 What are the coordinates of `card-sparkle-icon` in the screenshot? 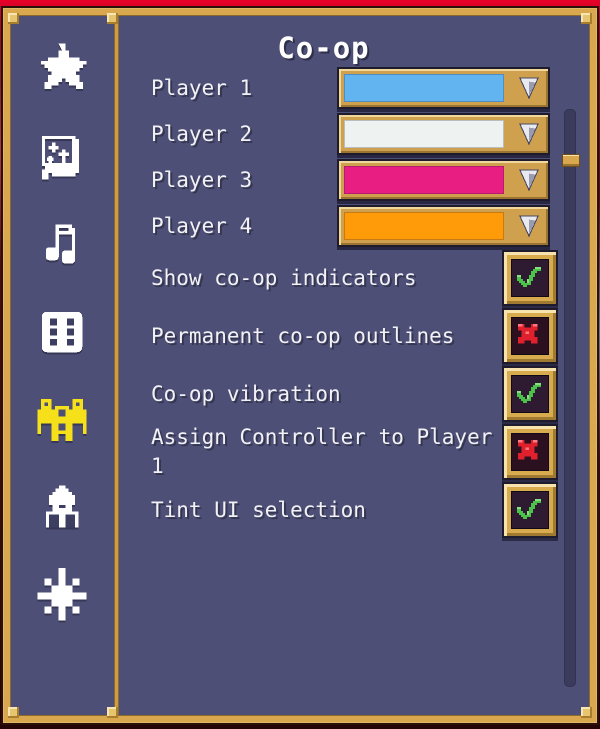 It's located at (62, 156).